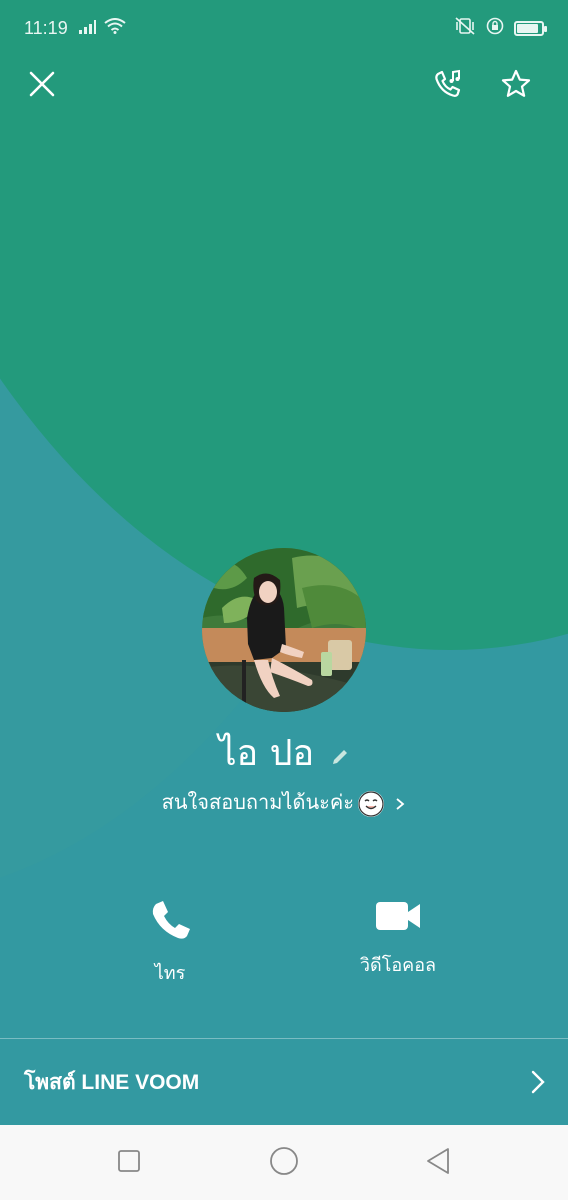 The height and width of the screenshot is (1200, 568). I want to click on video-call-button: วิดีโอคอล, so click(398, 938).